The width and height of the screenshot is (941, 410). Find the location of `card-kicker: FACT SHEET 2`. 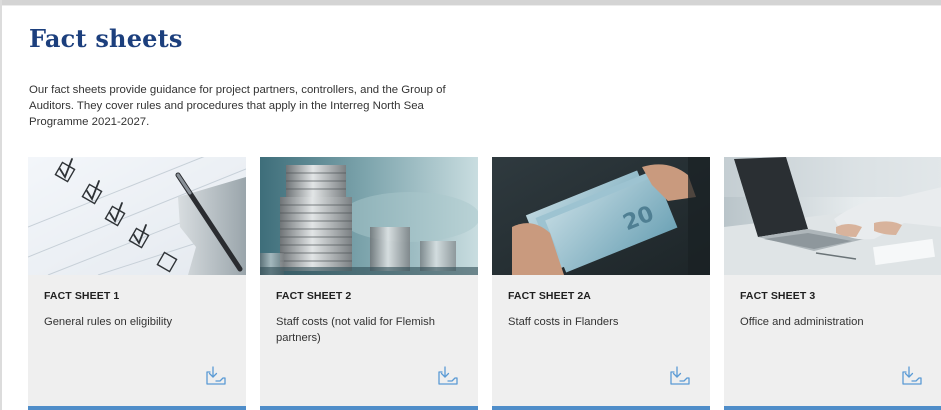

card-kicker: FACT SHEET 2 is located at coordinates (314, 296).